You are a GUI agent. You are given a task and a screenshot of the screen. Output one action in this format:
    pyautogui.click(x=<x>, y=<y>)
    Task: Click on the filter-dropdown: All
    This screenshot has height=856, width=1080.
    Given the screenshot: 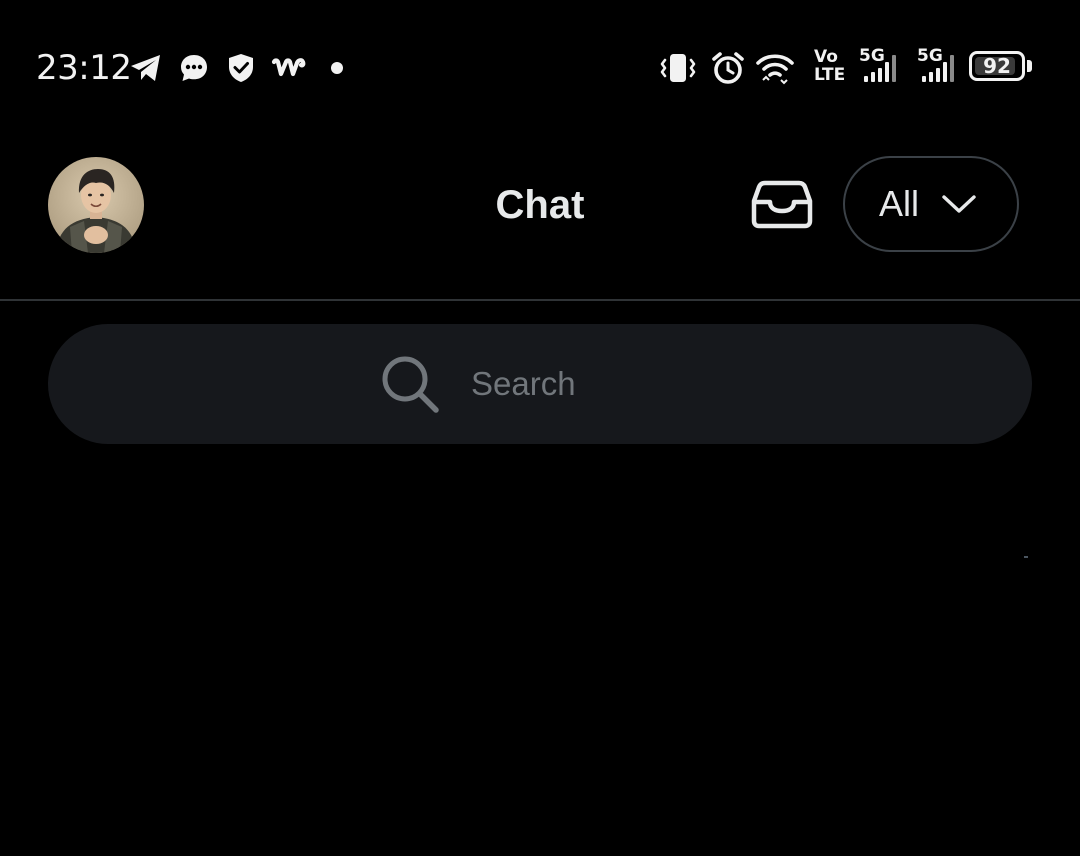 What is the action you would take?
    pyautogui.click(x=931, y=204)
    